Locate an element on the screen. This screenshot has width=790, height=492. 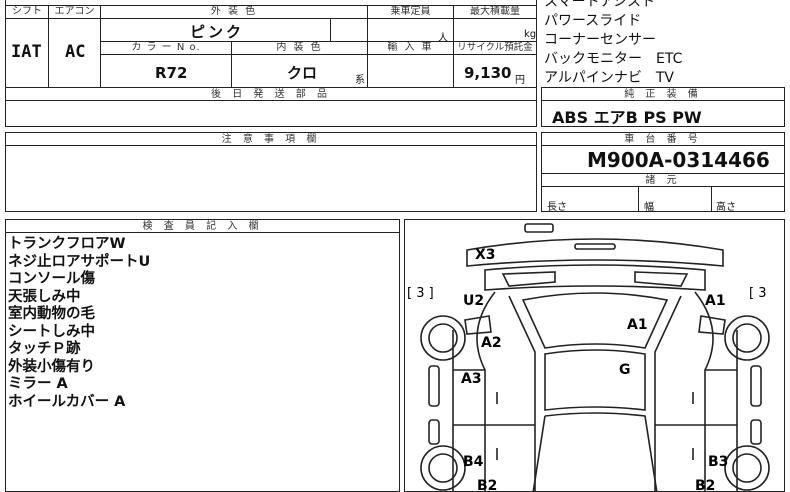
inspector-note: トランクフロアW is located at coordinates (67, 244).